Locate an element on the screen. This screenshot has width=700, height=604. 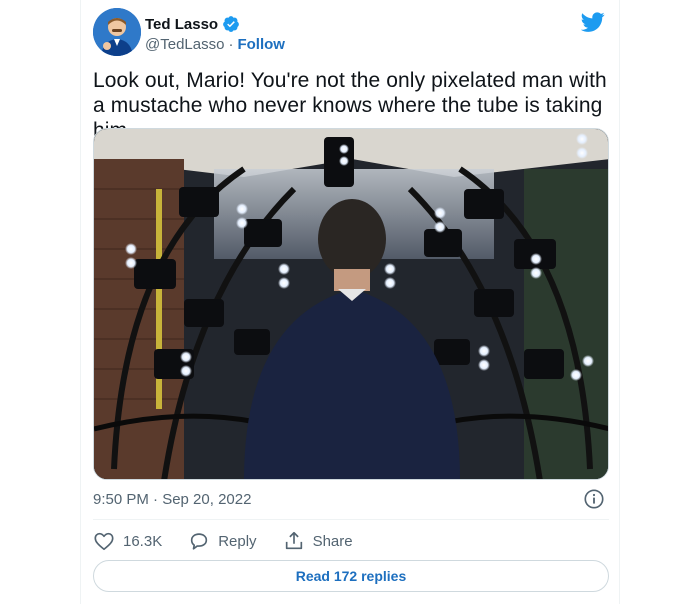
follow-button: Follow is located at coordinates (261, 44).